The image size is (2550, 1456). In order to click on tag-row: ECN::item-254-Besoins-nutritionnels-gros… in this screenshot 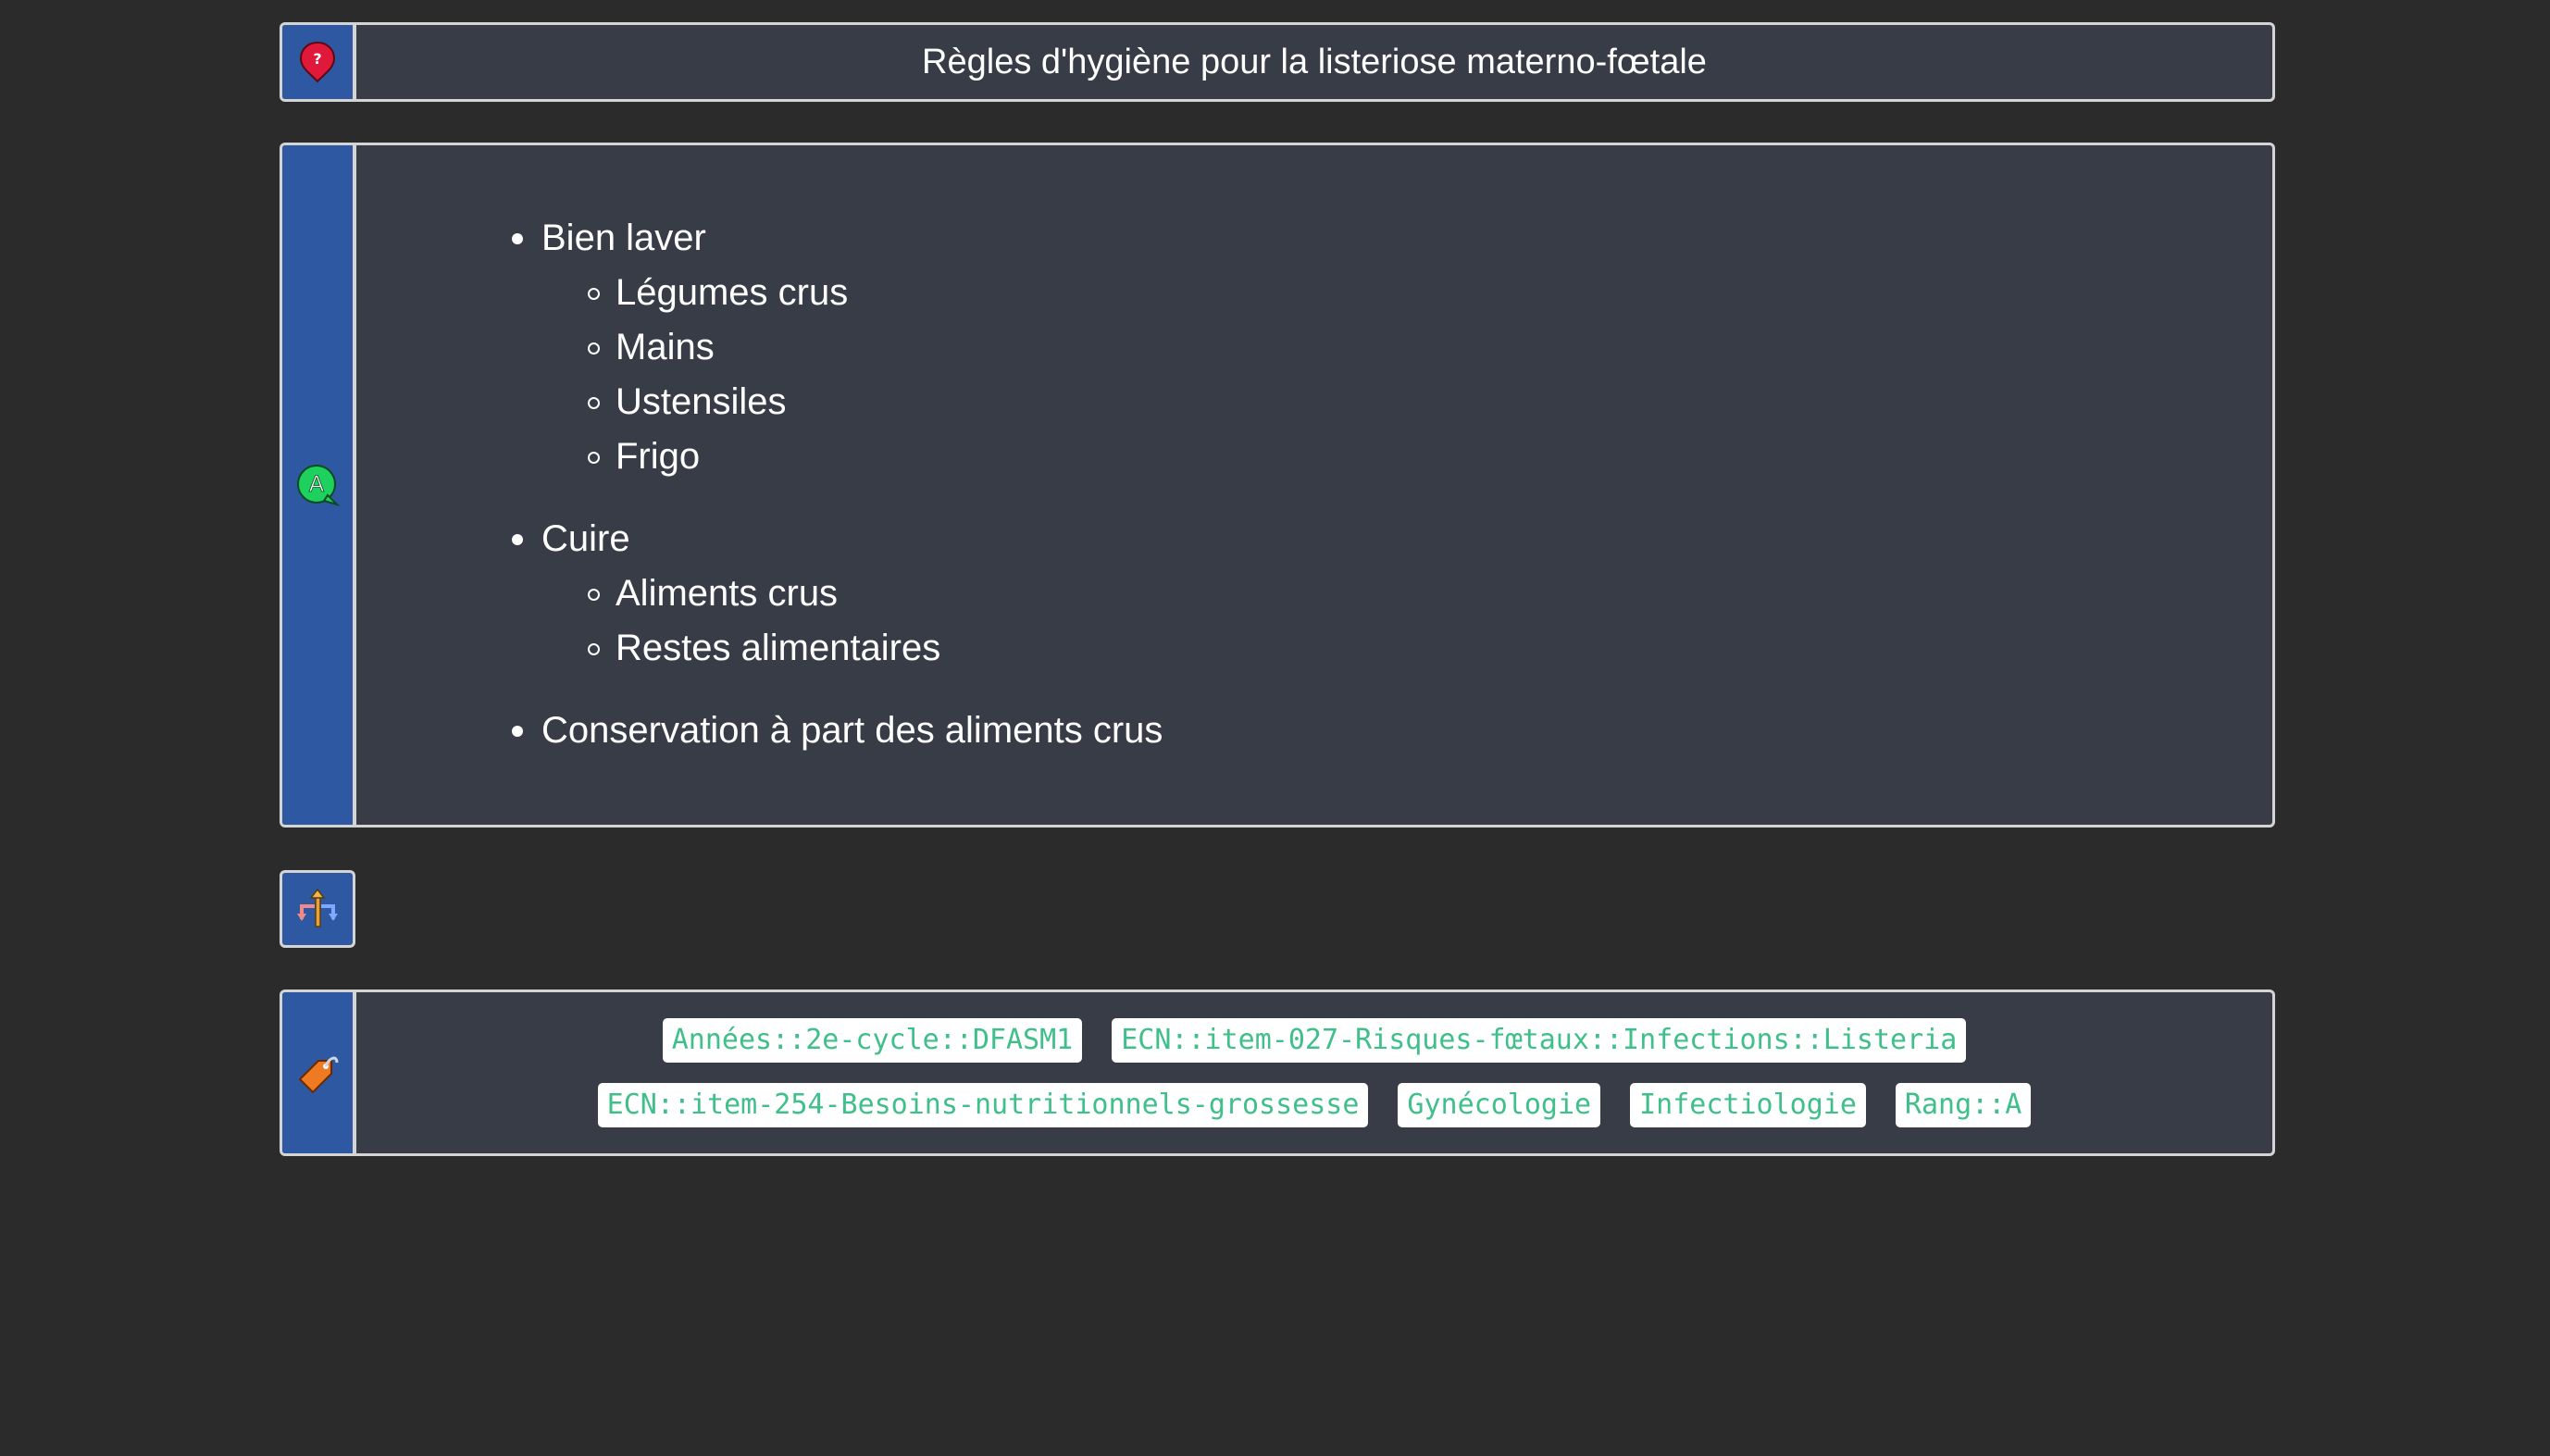, I will do `click(1314, 1105)`.